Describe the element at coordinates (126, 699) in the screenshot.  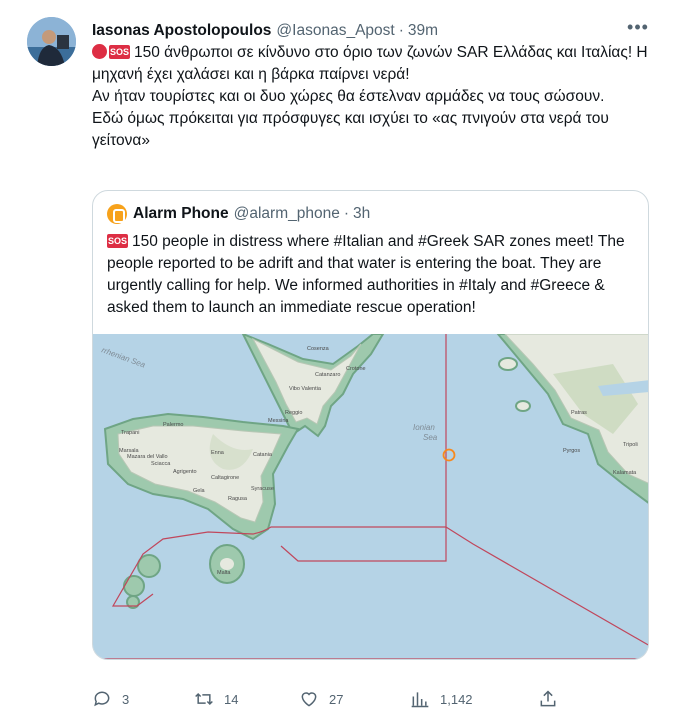
I see `reply-count: 3` at that location.